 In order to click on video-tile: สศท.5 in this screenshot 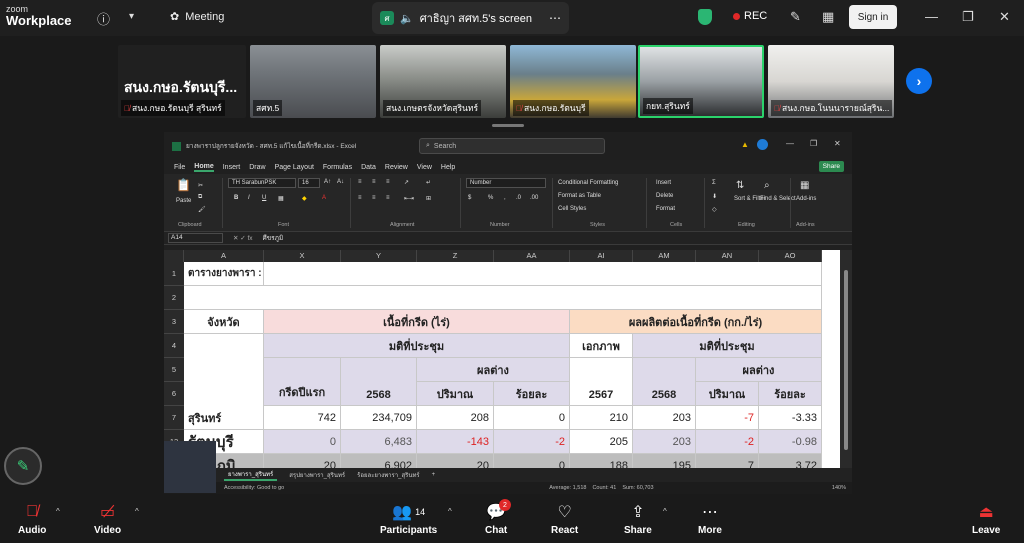, I will do `click(313, 81)`.